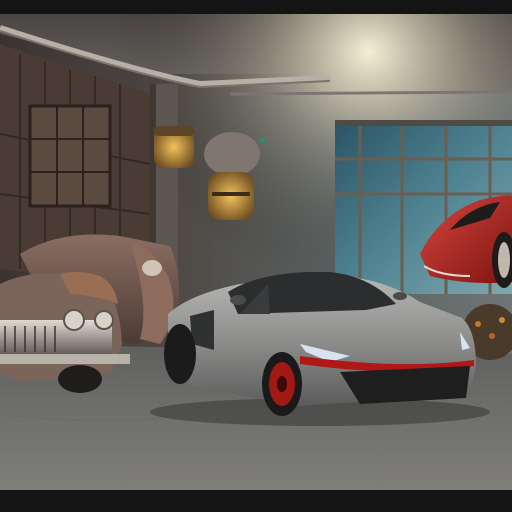  Describe the element at coordinates (70, 156) in the screenshot. I see `left-window` at that location.